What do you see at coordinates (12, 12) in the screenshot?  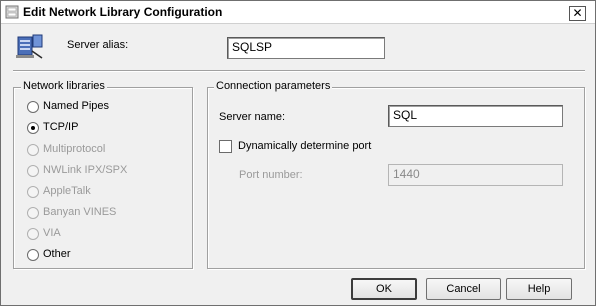 I see `app-icon` at bounding box center [12, 12].